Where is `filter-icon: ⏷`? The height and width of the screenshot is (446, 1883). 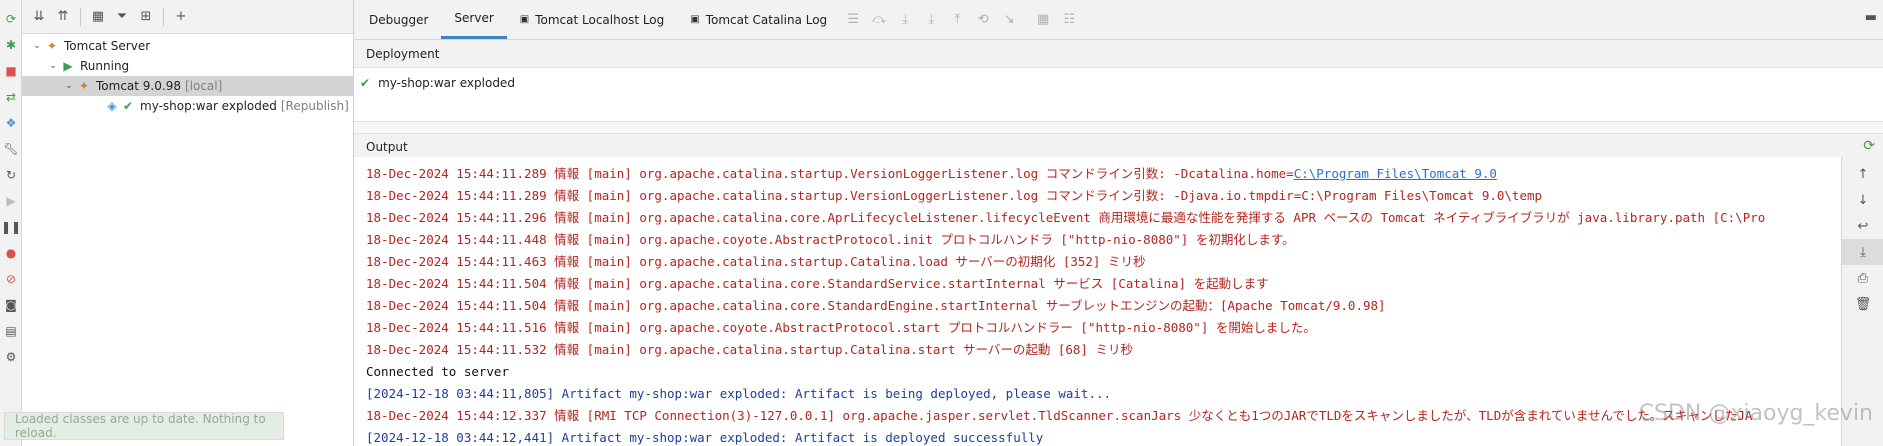
filter-icon: ⏷ is located at coordinates (122, 17).